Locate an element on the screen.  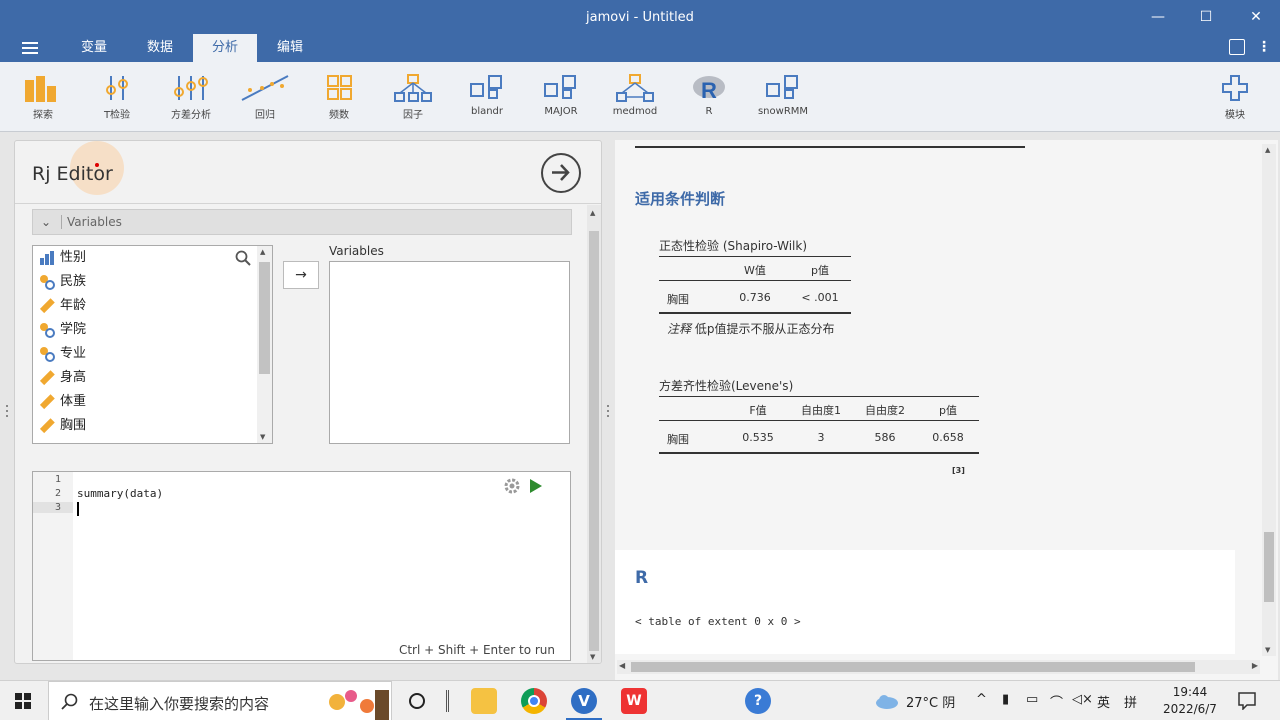
ribbon-regression: 回归 is located at coordinates (265, 100).